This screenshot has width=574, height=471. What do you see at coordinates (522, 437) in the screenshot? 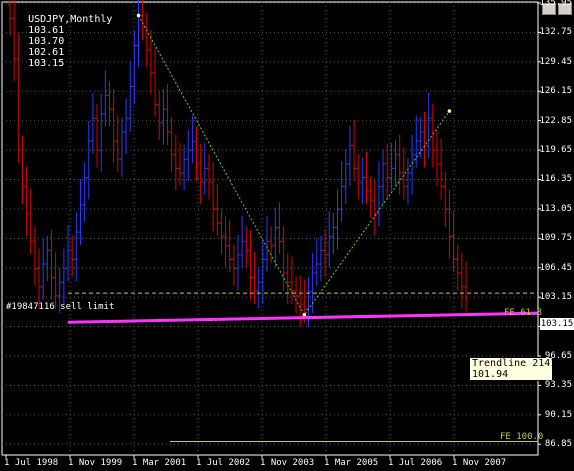
I see `fe-1000-label: FE 100.0` at bounding box center [522, 437].